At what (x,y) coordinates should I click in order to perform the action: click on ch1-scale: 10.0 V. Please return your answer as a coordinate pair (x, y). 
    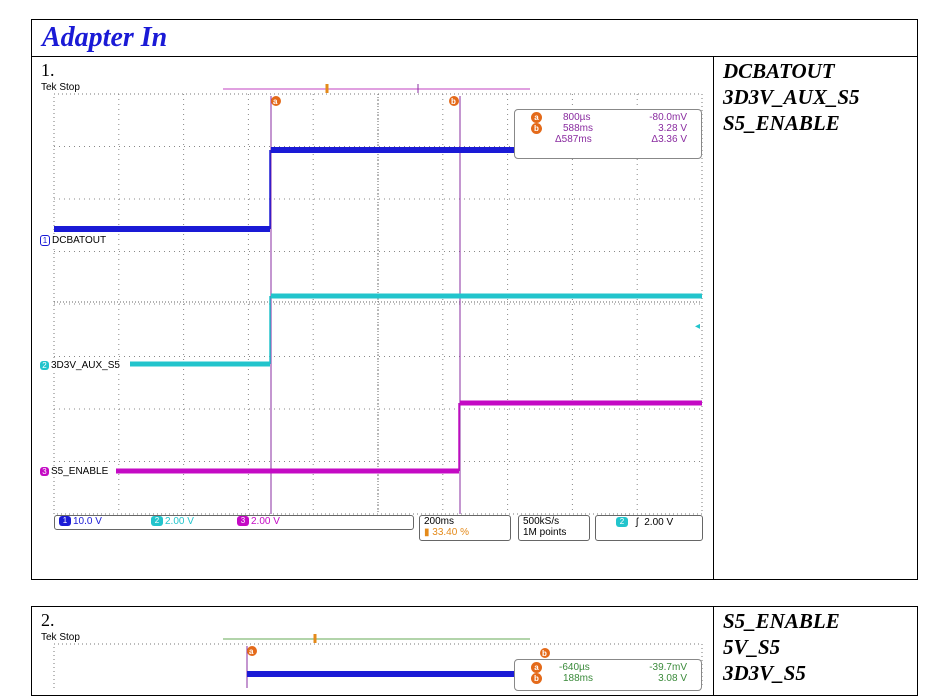
    Looking at the image, I should click on (87, 521).